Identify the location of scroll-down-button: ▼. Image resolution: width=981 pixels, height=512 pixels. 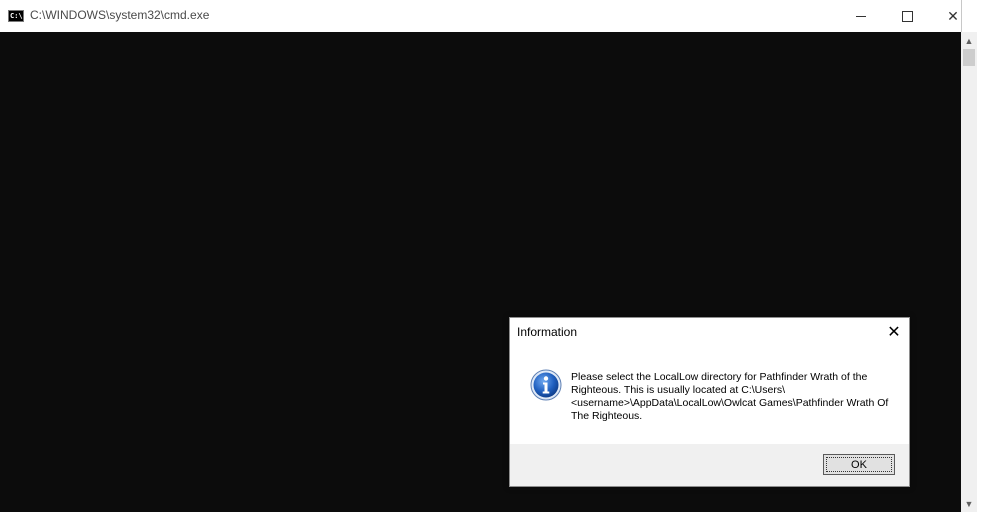
(969, 503).